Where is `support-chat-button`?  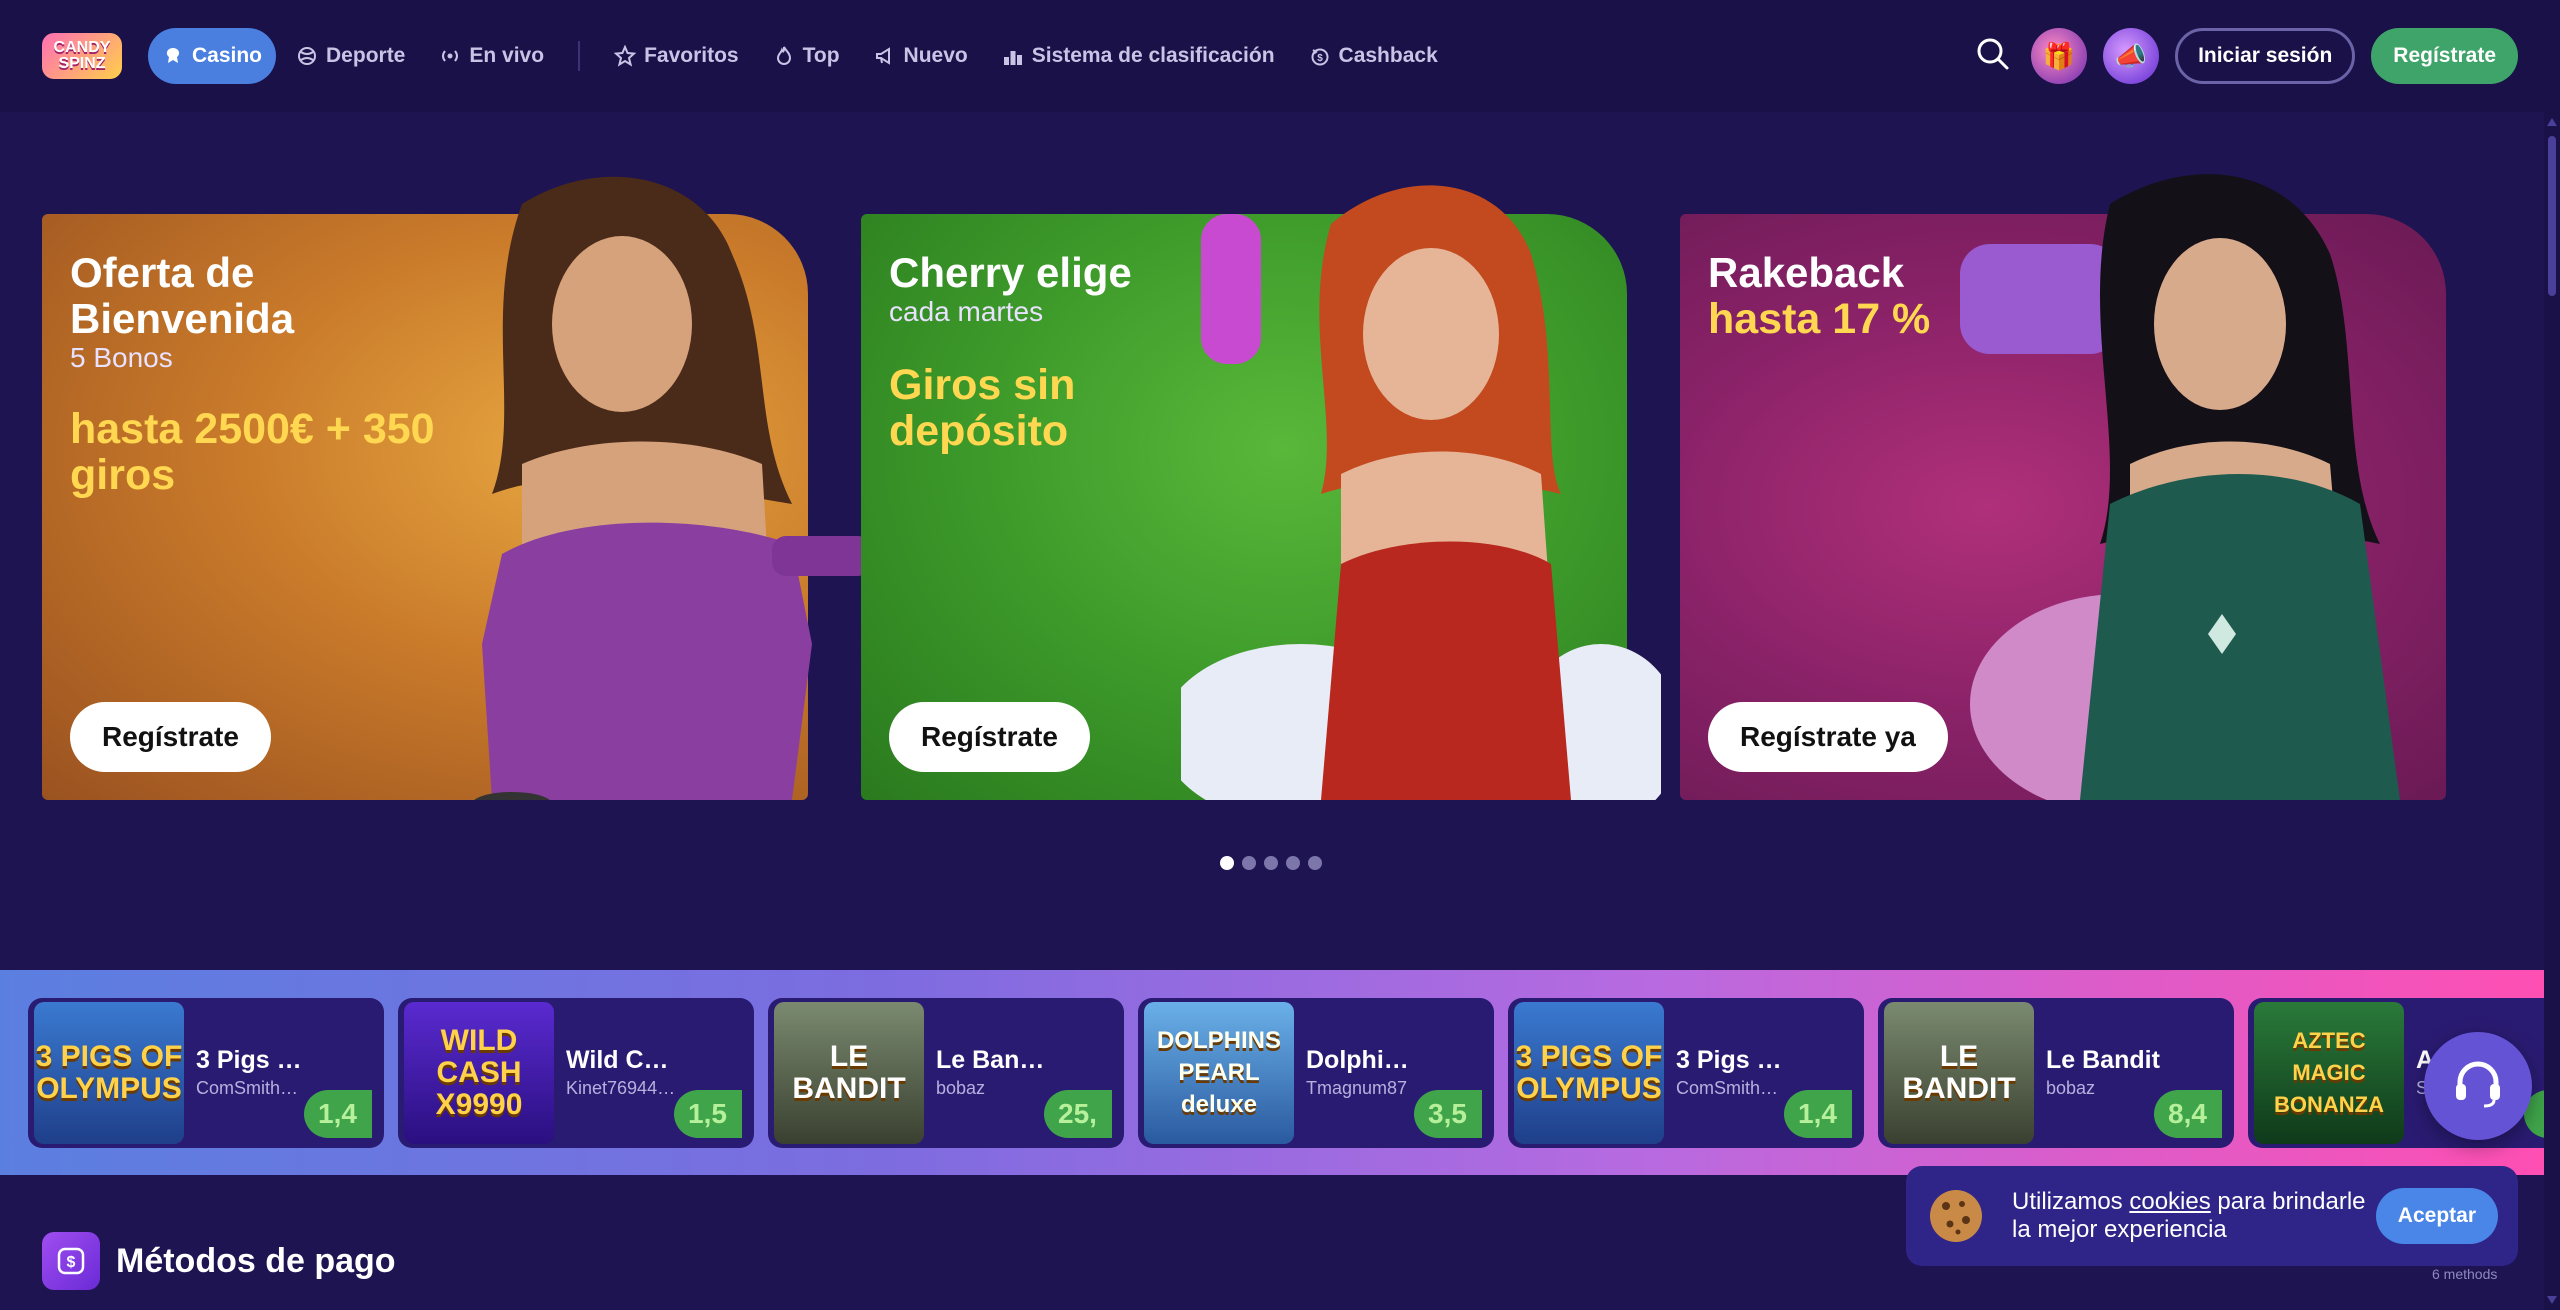 support-chat-button is located at coordinates (2478, 1086).